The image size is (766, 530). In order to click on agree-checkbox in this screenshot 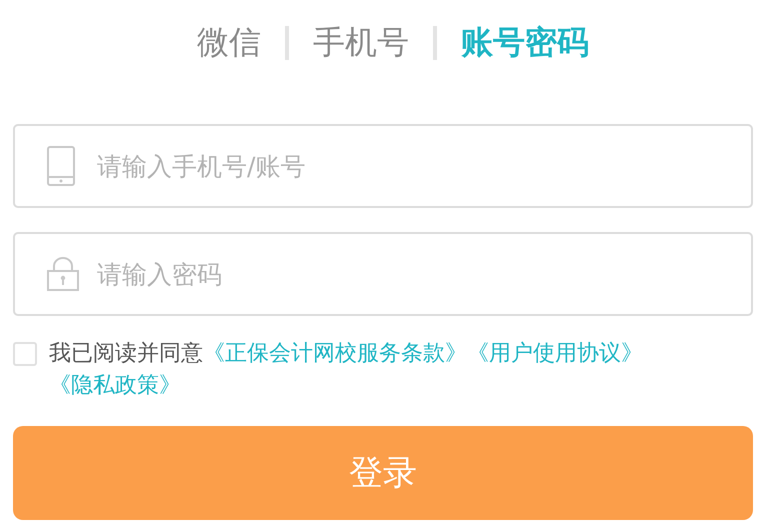, I will do `click(25, 354)`.